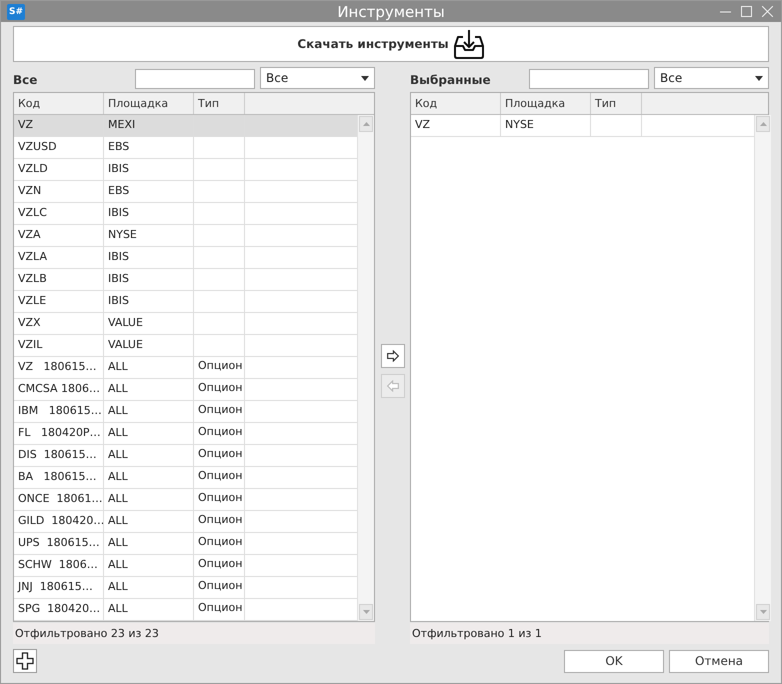 The height and width of the screenshot is (684, 782). What do you see at coordinates (450, 81) in the screenshot?
I see `panel-title: Выбранные` at bounding box center [450, 81].